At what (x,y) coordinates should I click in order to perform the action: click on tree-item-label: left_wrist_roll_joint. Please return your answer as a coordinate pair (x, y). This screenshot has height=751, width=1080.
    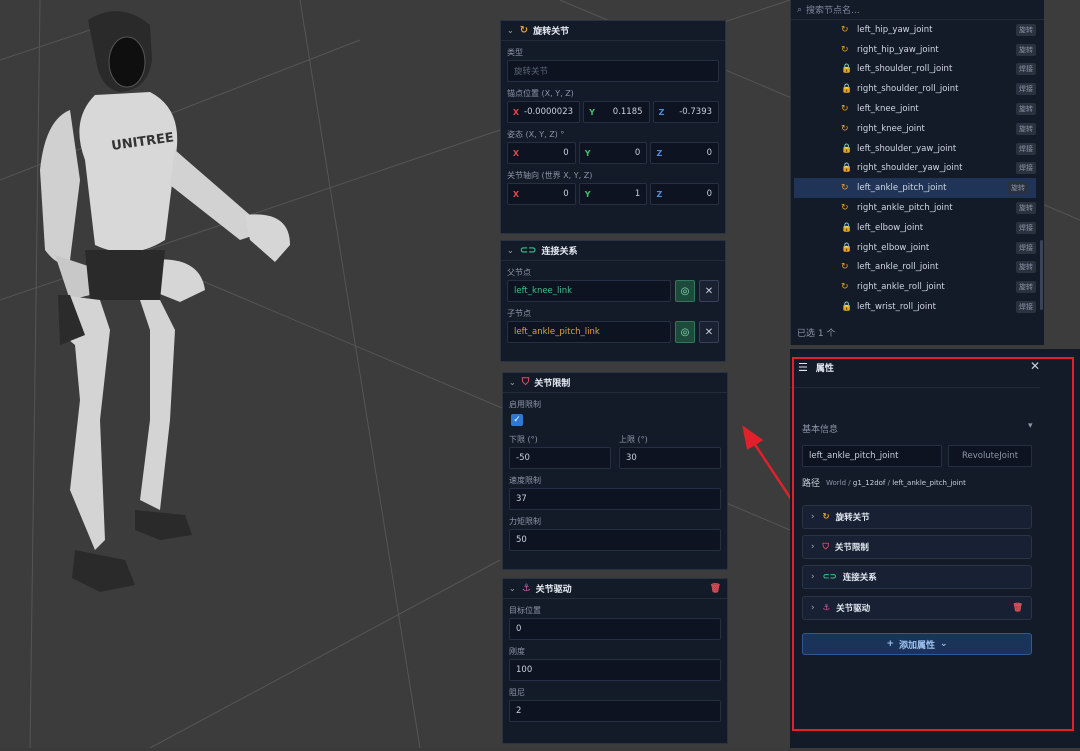
    Looking at the image, I should click on (896, 307).